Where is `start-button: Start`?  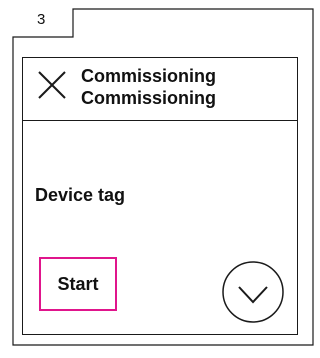 start-button: Start is located at coordinates (78, 284).